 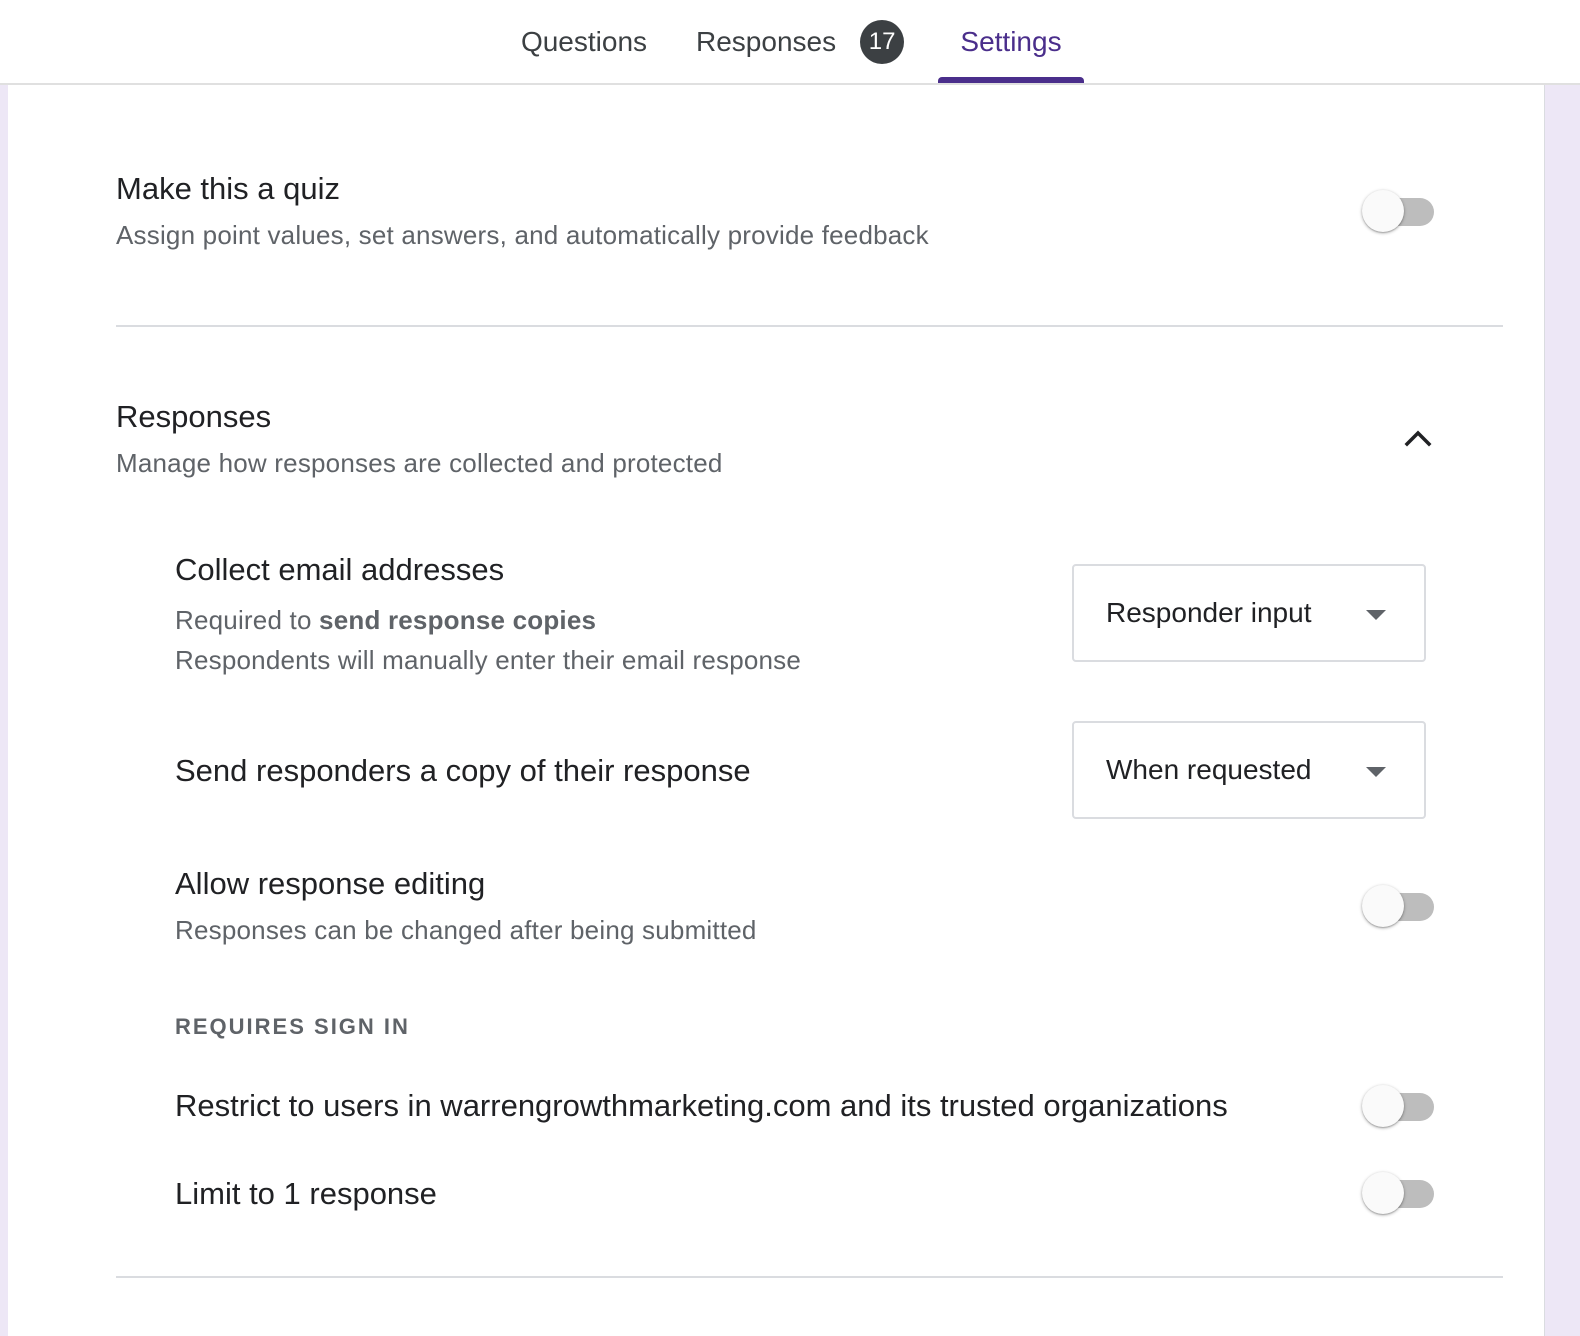 What do you see at coordinates (766, 41) in the screenshot?
I see `tab-responses-label: Responses` at bounding box center [766, 41].